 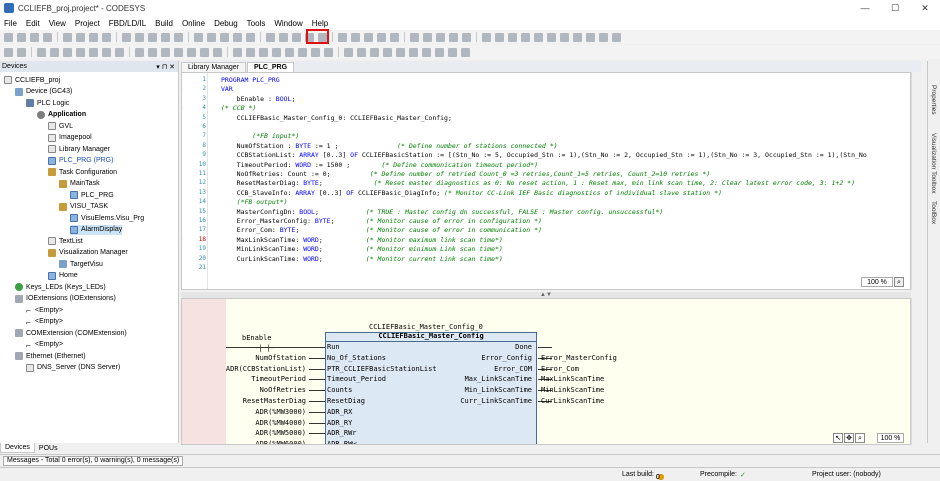 What do you see at coordinates (44, 322) in the screenshot?
I see `tree-item: ⌐ <Empty>` at bounding box center [44, 322].